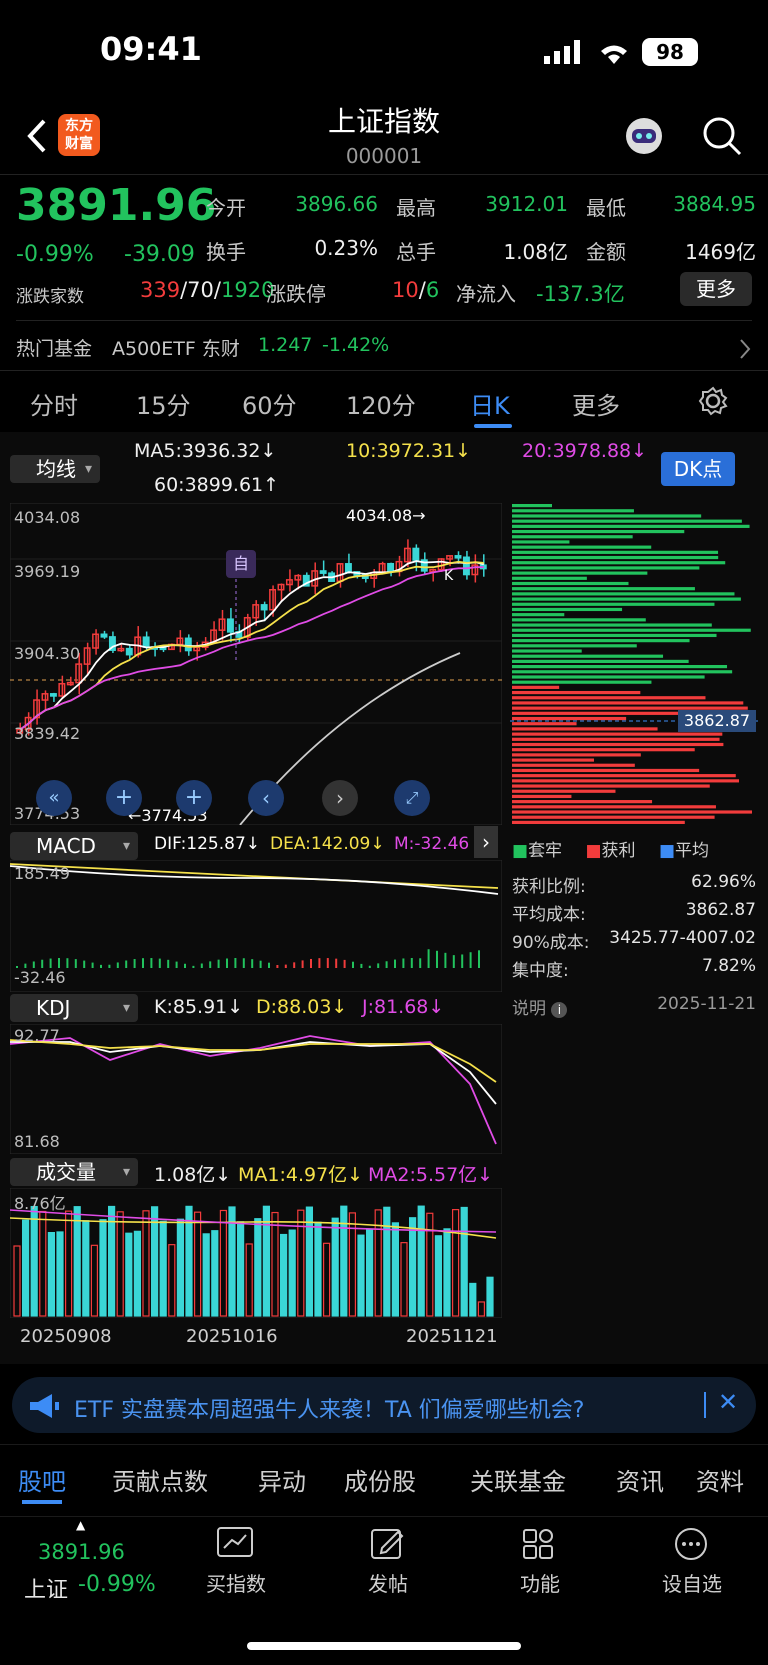 This screenshot has width=768, height=1665. What do you see at coordinates (151, 49) in the screenshot?
I see `clock: 09:41` at bounding box center [151, 49].